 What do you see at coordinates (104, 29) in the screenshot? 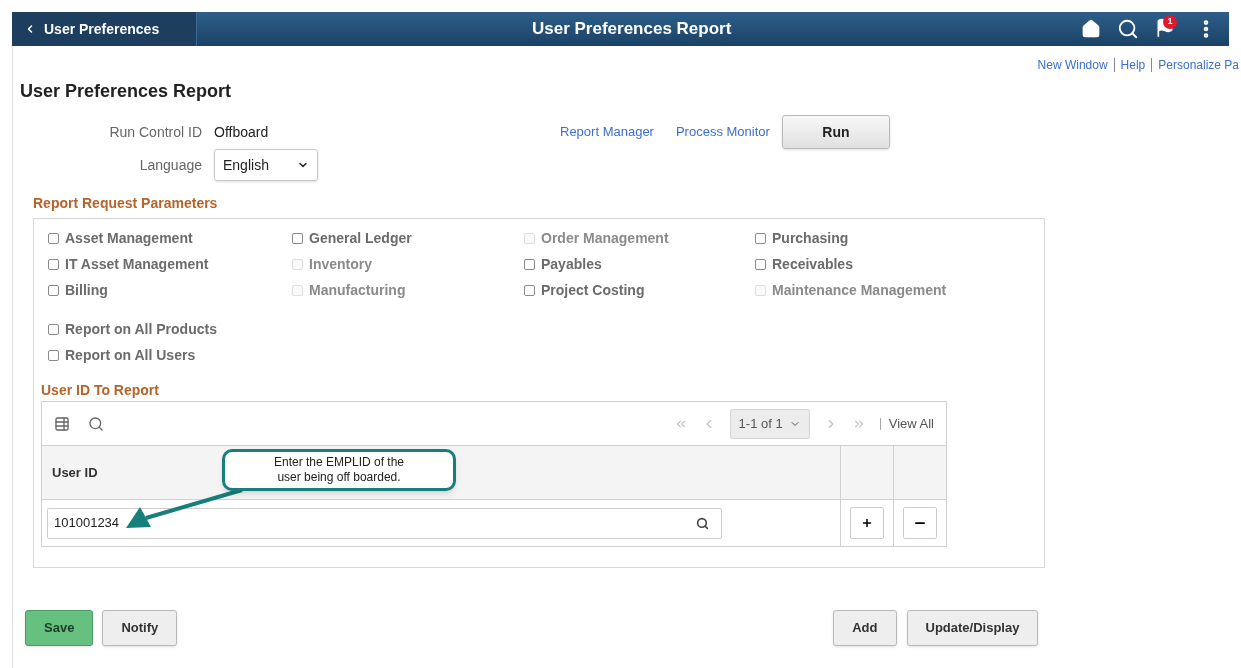
I see `back-button: User Preferences` at bounding box center [104, 29].